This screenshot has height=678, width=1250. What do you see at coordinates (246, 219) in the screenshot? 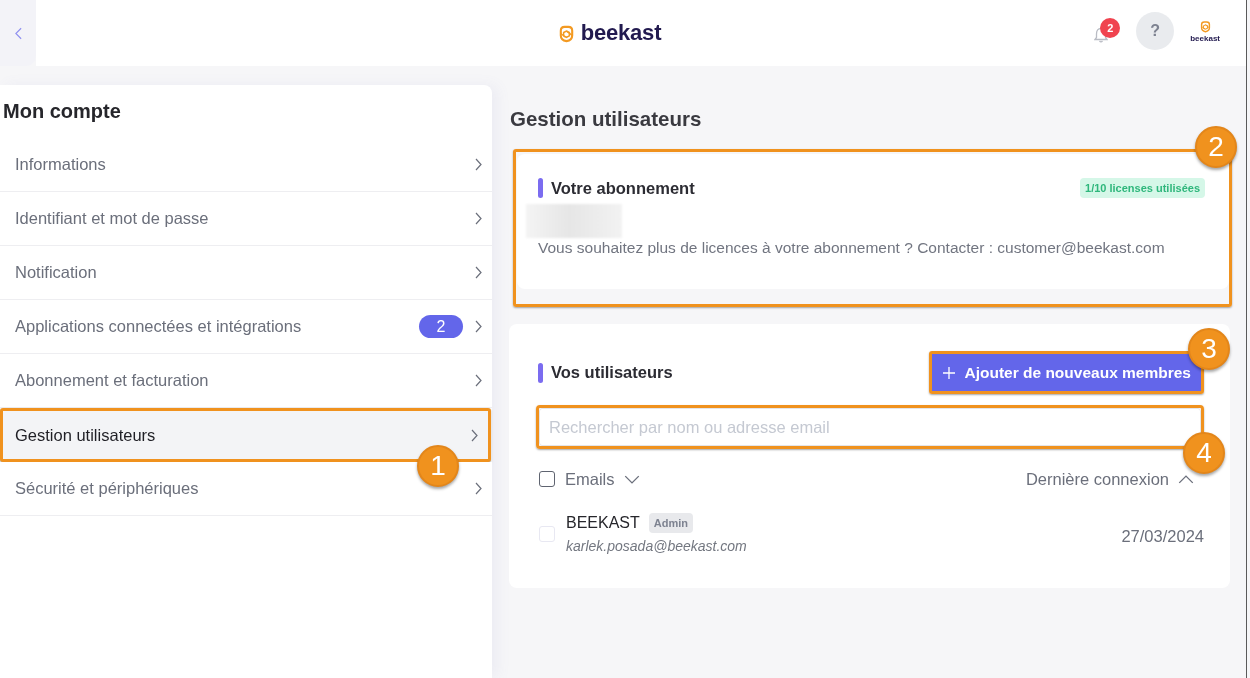
I see `sidebar-item: Identifiant et mot de passe` at bounding box center [246, 219].